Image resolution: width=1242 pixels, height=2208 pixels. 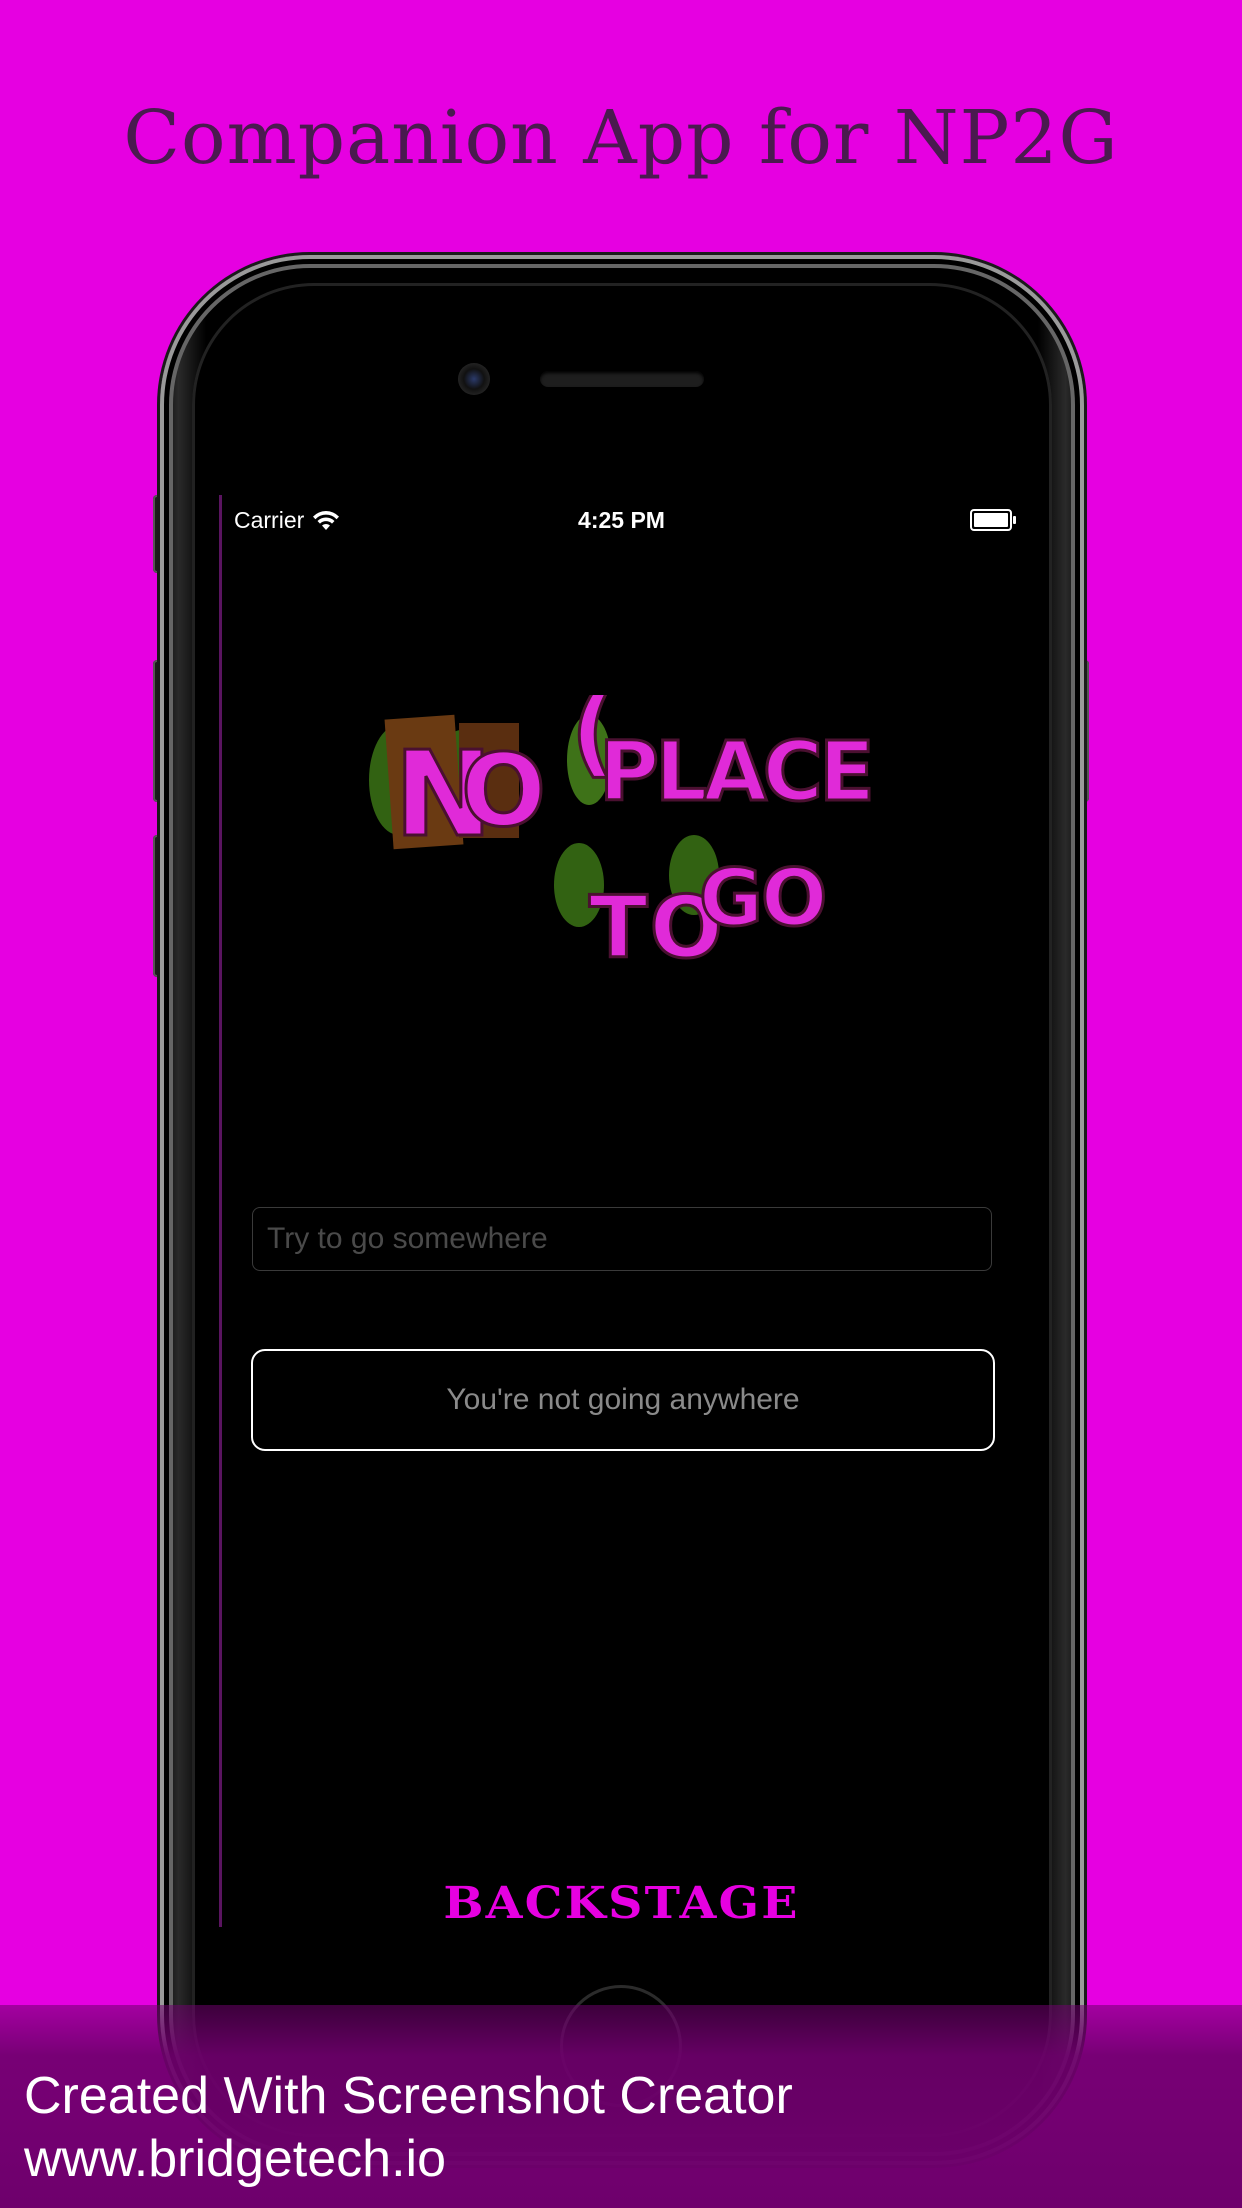 What do you see at coordinates (220, 1211) in the screenshot?
I see `screen-edge-divider` at bounding box center [220, 1211].